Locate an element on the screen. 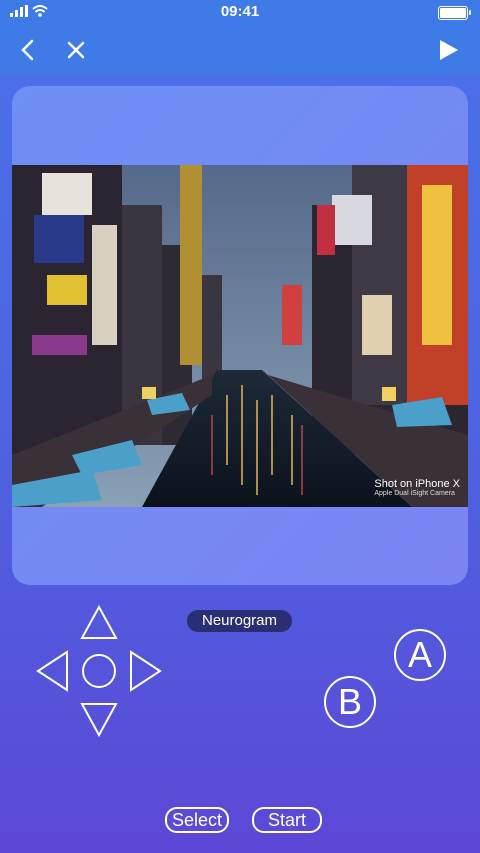  close-icon is located at coordinates (76, 50).